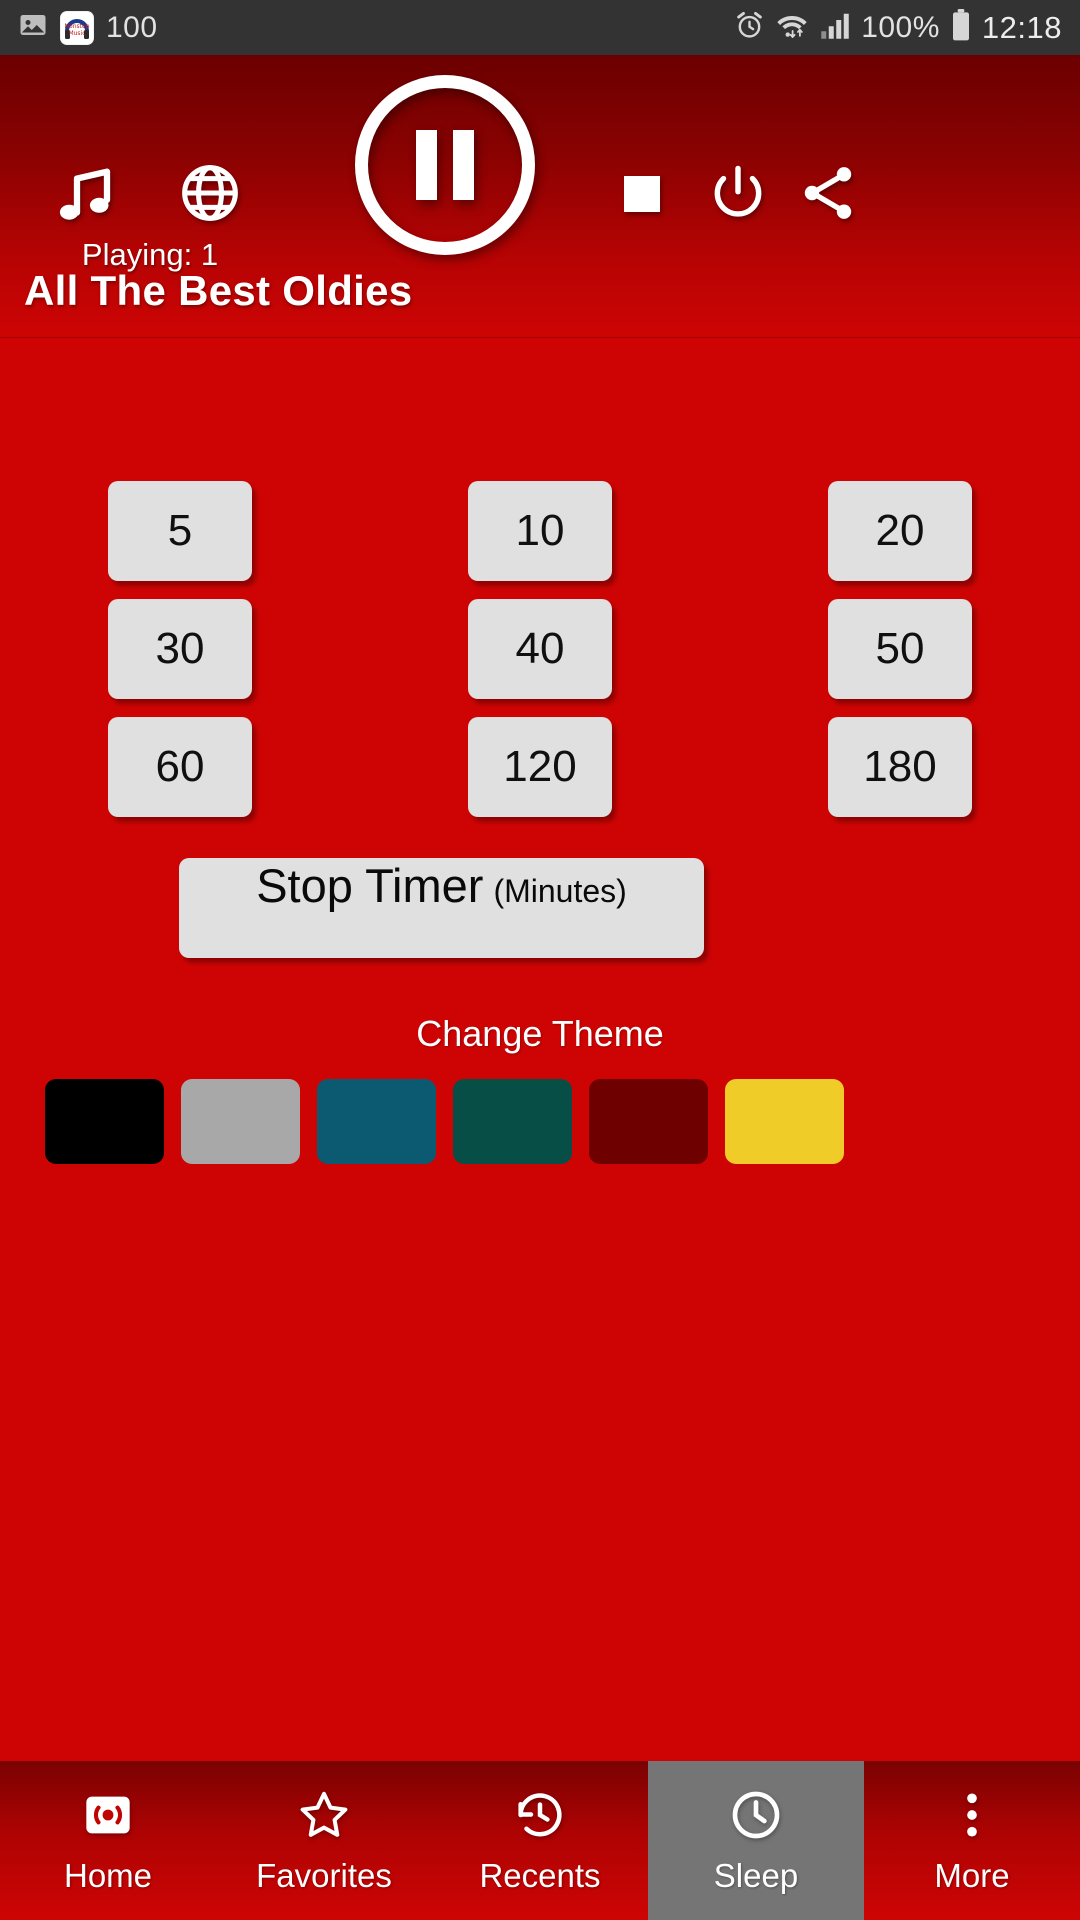  I want to click on notification-count: 100, so click(132, 27).